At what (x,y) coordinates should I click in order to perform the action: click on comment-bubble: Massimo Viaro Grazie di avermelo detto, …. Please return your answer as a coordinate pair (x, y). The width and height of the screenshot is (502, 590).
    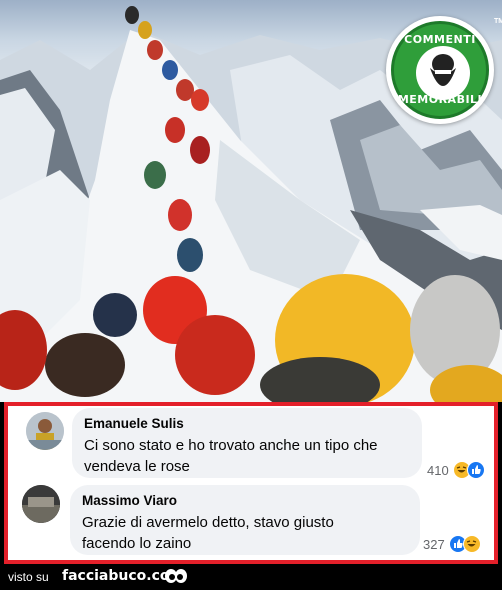
    Looking at the image, I should click on (245, 520).